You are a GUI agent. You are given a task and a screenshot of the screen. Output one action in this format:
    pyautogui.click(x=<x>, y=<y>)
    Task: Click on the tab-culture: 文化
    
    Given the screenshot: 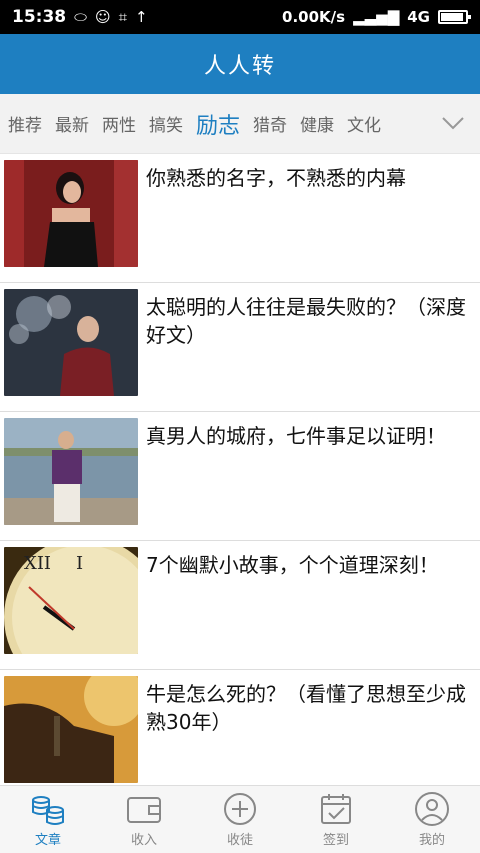 What is the action you would take?
    pyautogui.click(x=364, y=123)
    